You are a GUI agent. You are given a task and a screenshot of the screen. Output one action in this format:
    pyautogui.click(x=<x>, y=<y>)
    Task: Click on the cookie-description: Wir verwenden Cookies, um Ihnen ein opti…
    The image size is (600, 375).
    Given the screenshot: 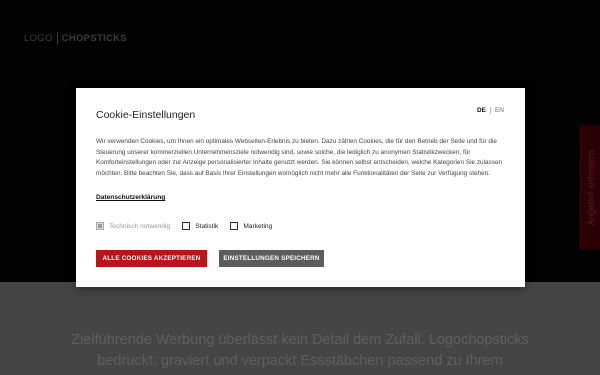 What is the action you would take?
    pyautogui.click(x=299, y=157)
    